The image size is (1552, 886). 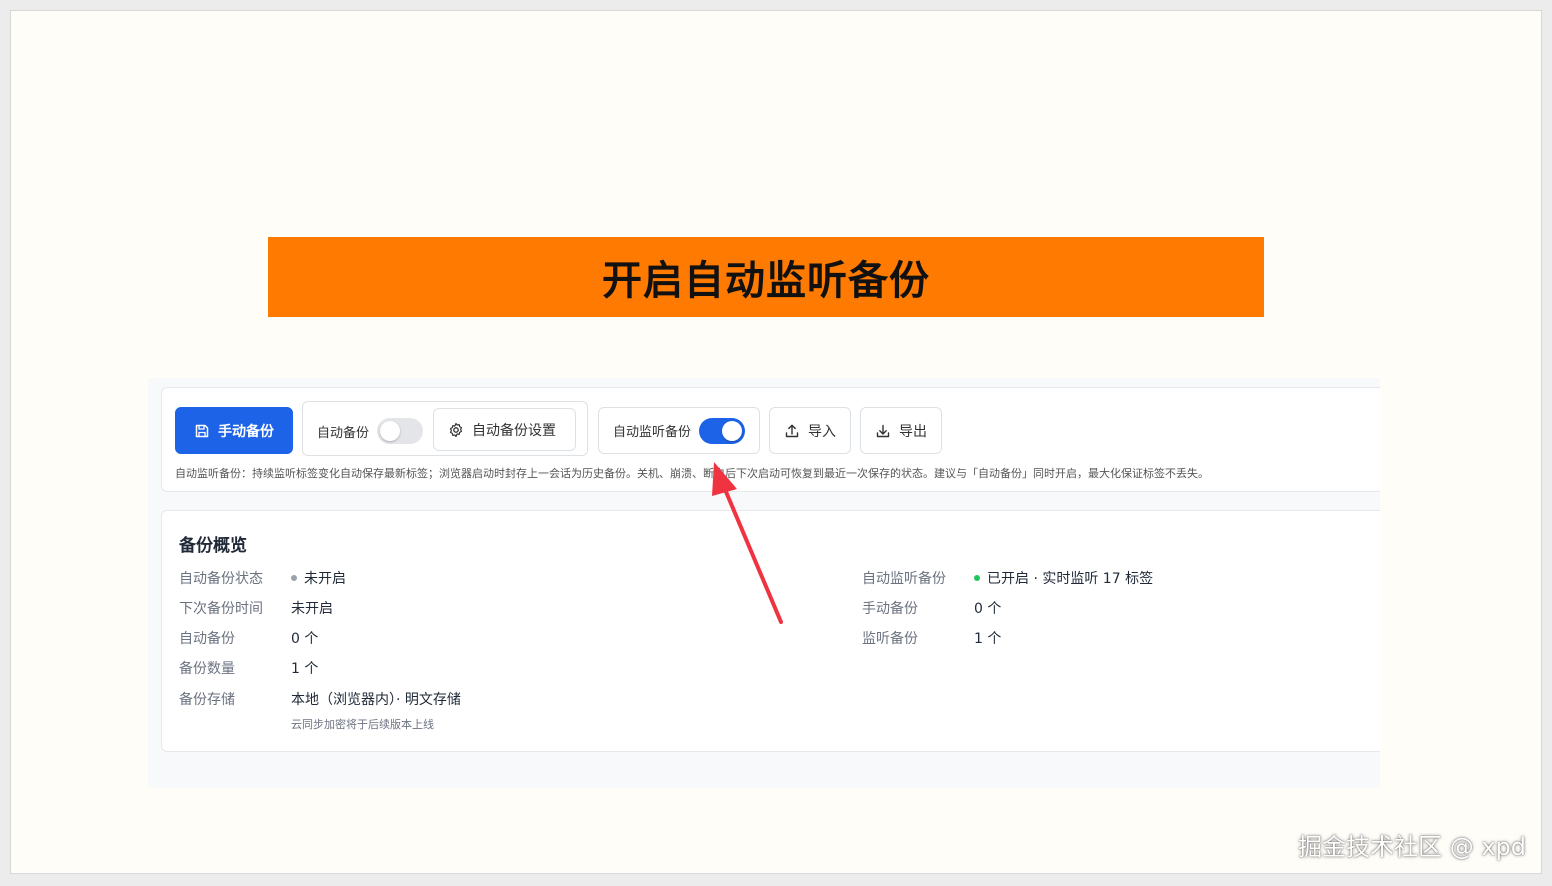 I want to click on listen-backup-toggle, so click(x=722, y=431).